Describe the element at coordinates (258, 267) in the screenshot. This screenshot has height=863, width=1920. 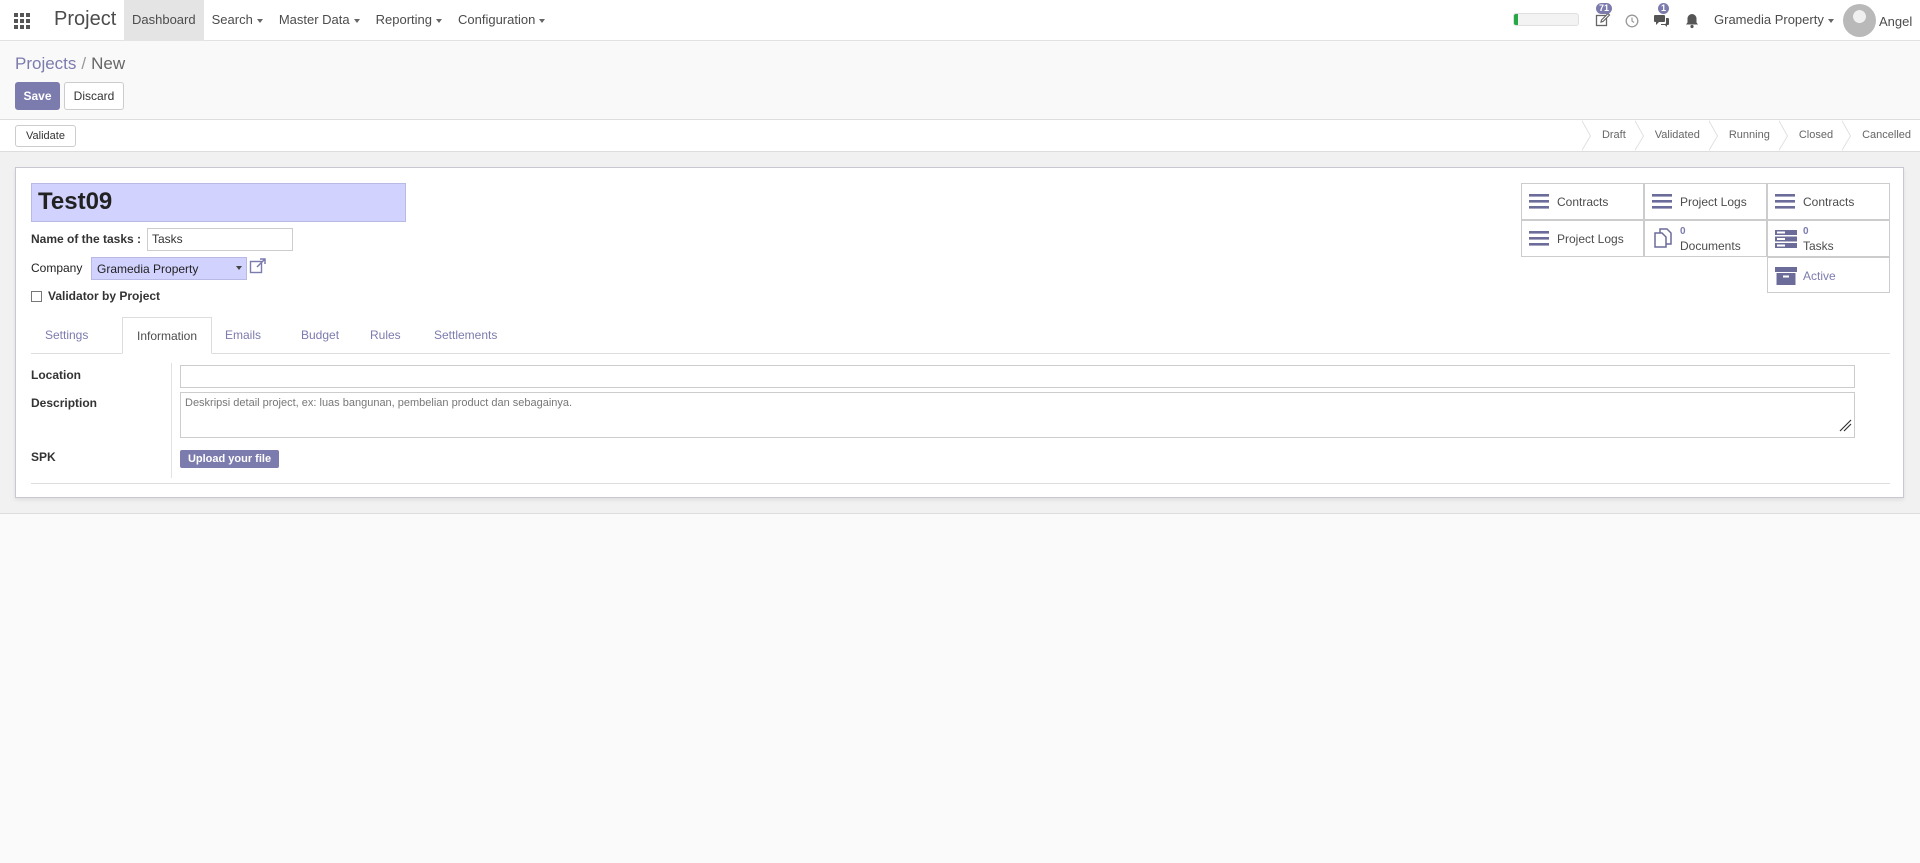
I see `external-link-icon` at that location.